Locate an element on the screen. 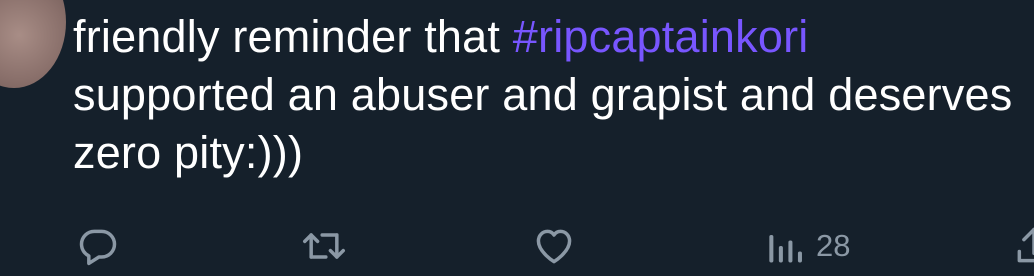  share-icon is located at coordinates (1025, 245).